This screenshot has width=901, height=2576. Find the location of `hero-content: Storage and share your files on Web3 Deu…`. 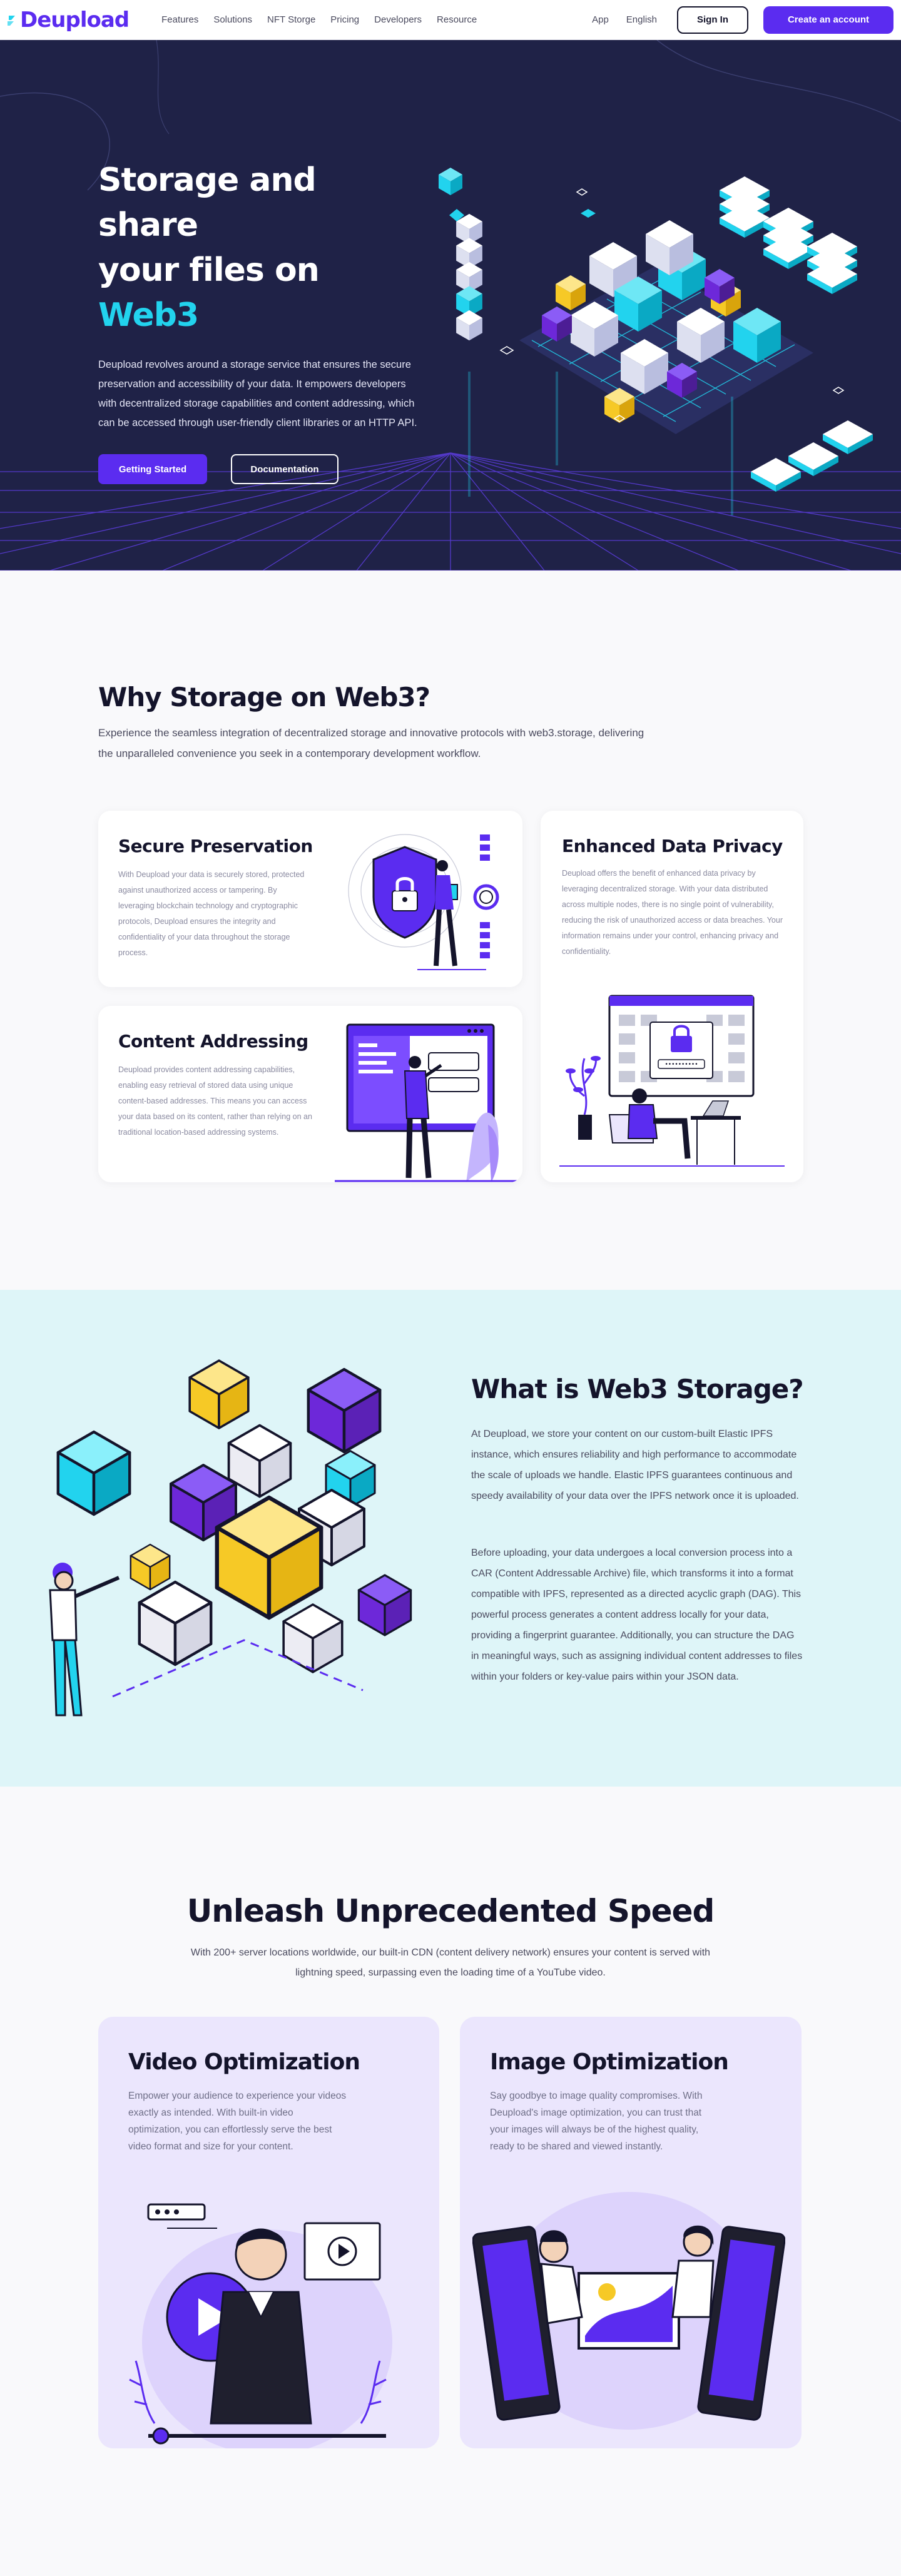

hero-content: Storage and share your files on Web3 Deu… is located at coordinates (261, 321).